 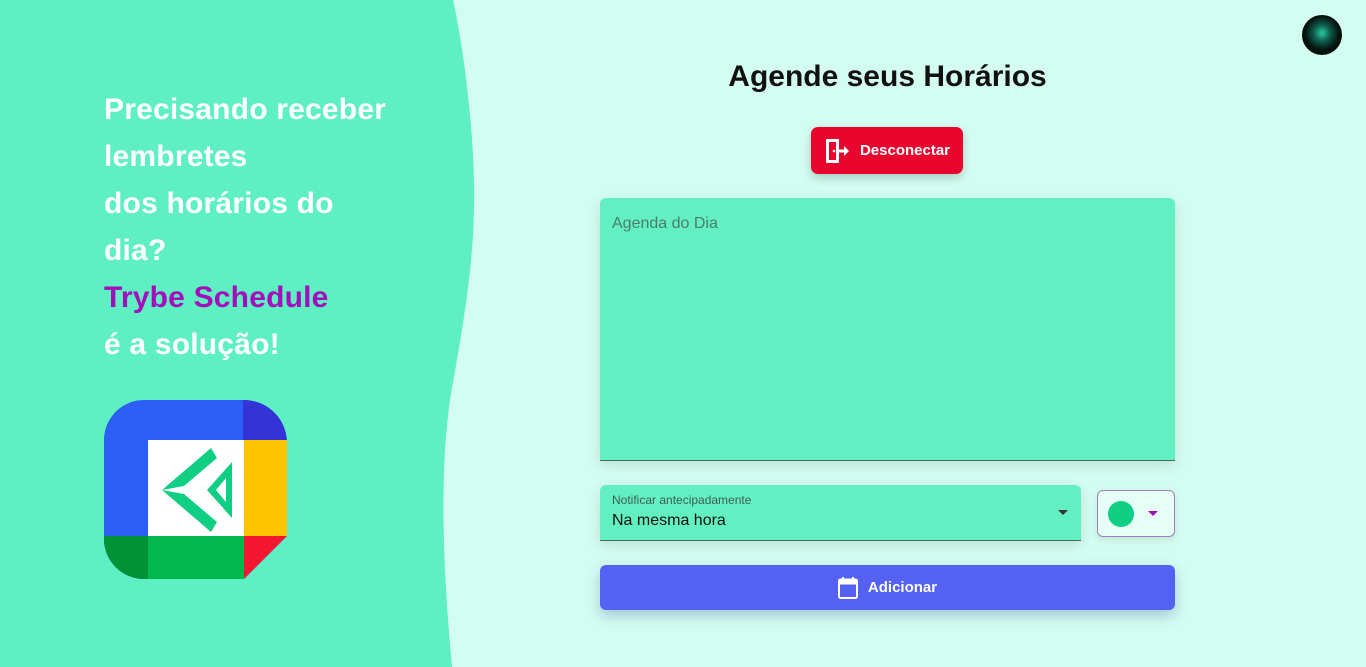 I want to click on add-label: Adicionar, so click(x=902, y=587).